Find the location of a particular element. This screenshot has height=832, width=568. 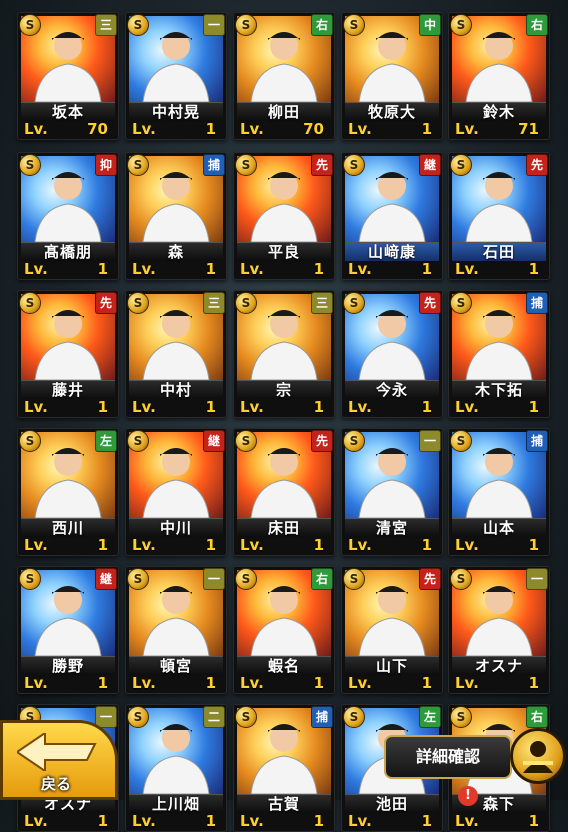

back-arrow-icon is located at coordinates (57, 752).